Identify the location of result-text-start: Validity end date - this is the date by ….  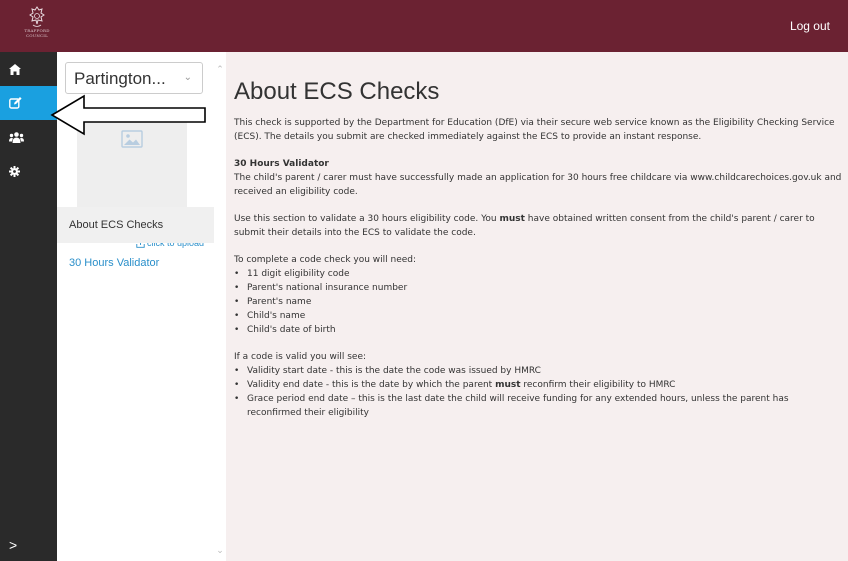
(371, 385).